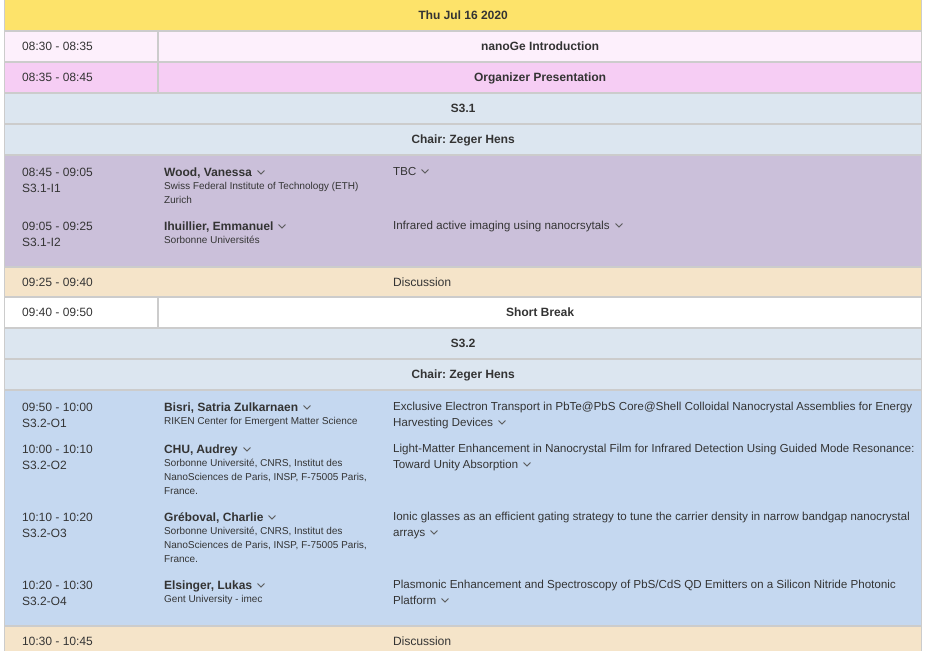 This screenshot has height=651, width=931. I want to click on time-range: 09:25 - 09:40, so click(57, 282).